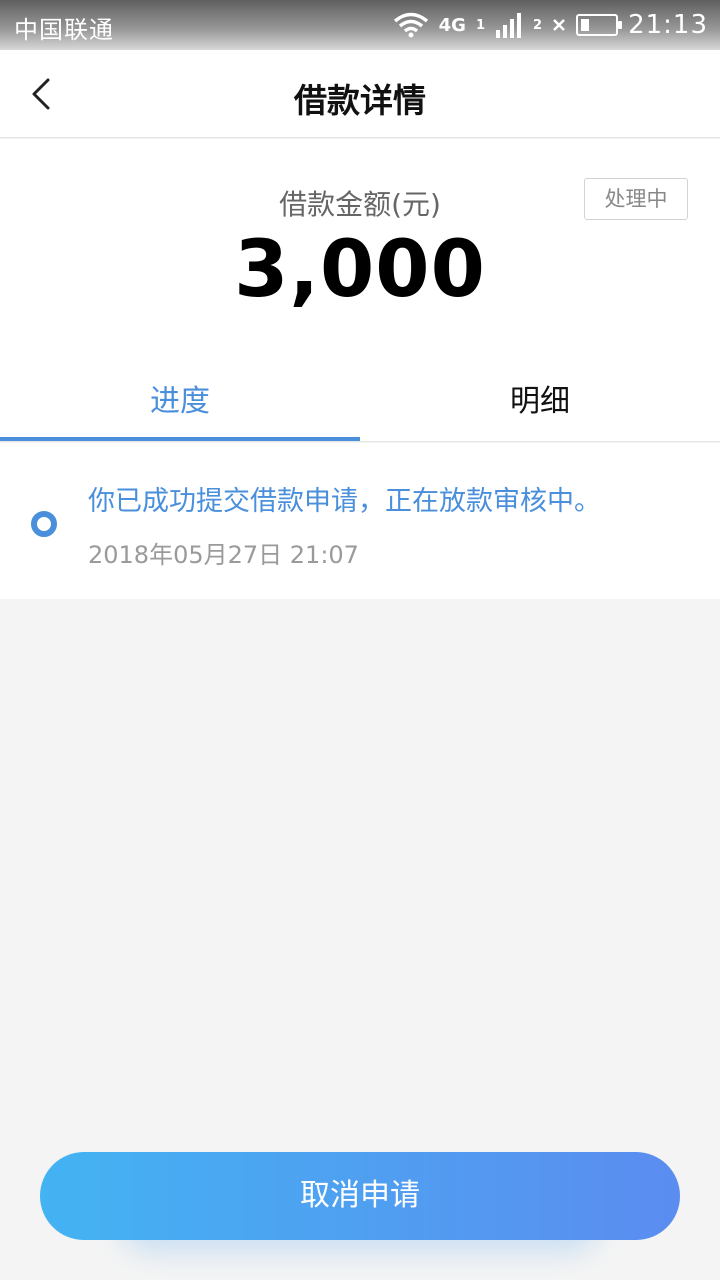 Image resolution: width=720 pixels, height=1280 pixels. What do you see at coordinates (480, 25) in the screenshot?
I see `sim1-label: 1` at bounding box center [480, 25].